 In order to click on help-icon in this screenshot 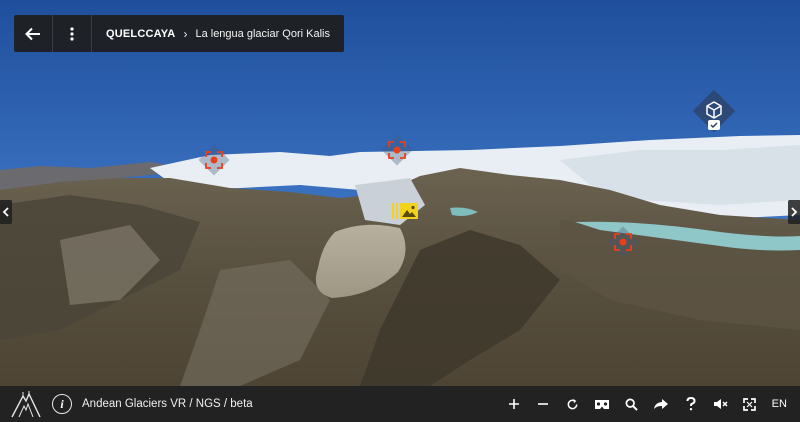, I will do `click(691, 404)`.